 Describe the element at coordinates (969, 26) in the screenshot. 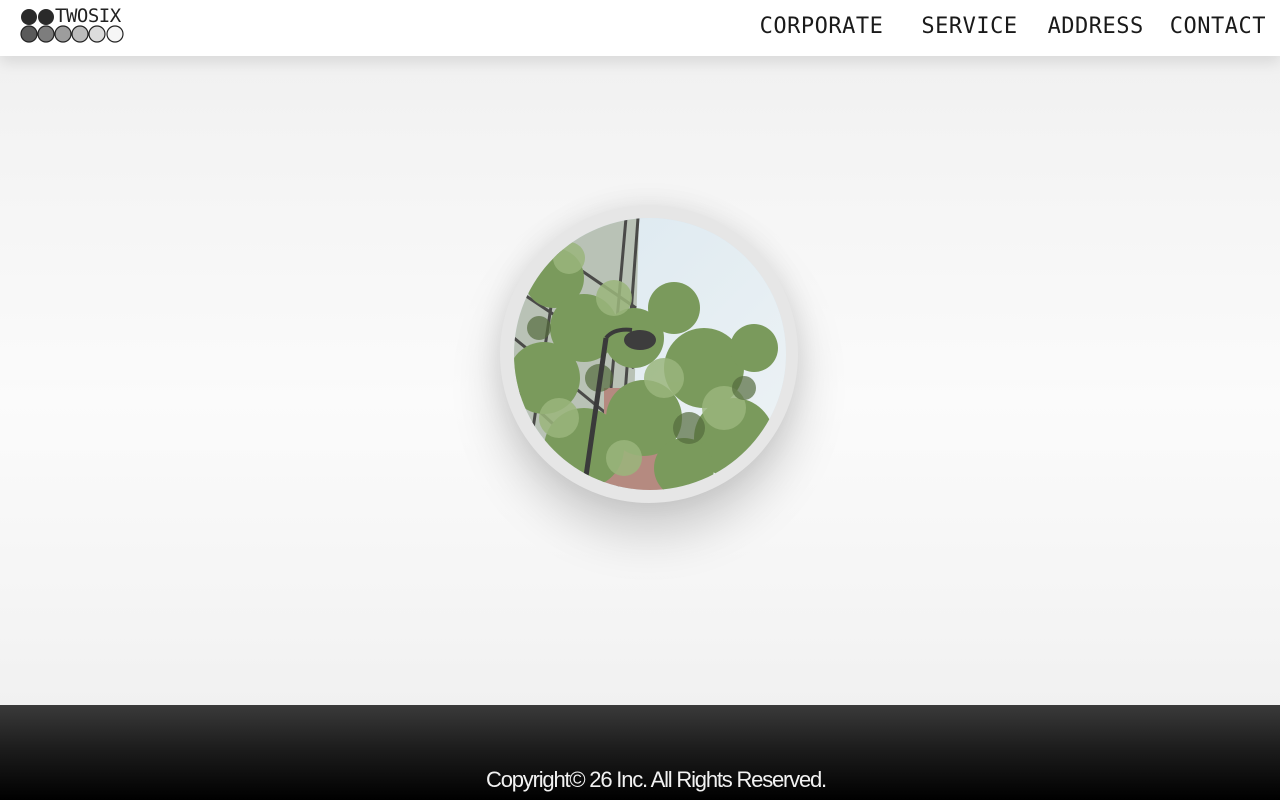

I see `nav-link-service: SERVICE` at that location.